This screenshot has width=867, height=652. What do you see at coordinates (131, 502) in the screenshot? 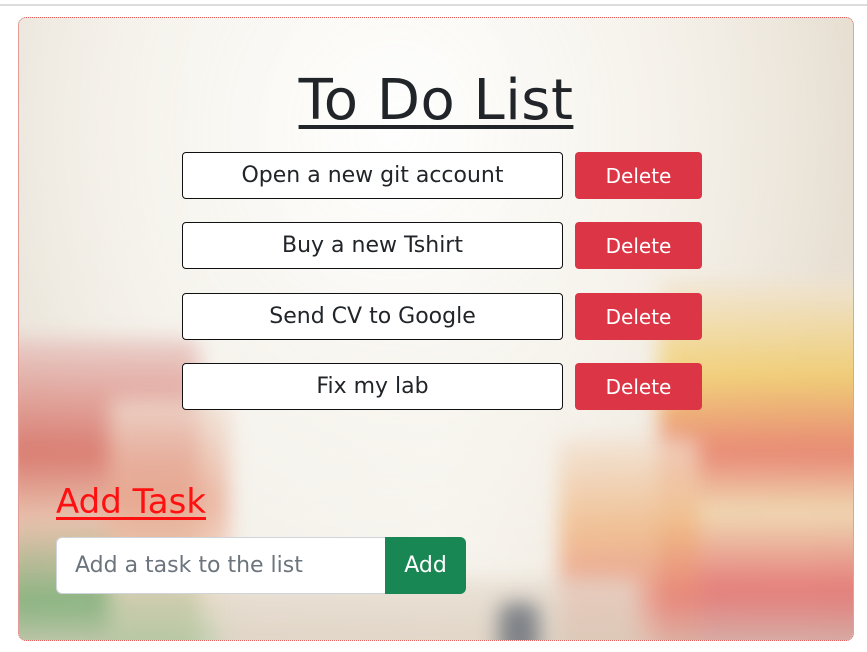
I see `add-task-link: Add Task` at bounding box center [131, 502].